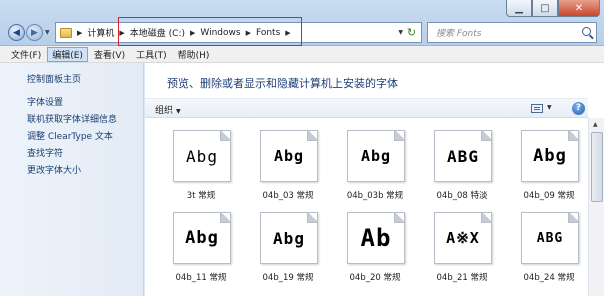 The height and width of the screenshot is (296, 604). I want to click on font-name: 04b_24 常规, so click(549, 278).